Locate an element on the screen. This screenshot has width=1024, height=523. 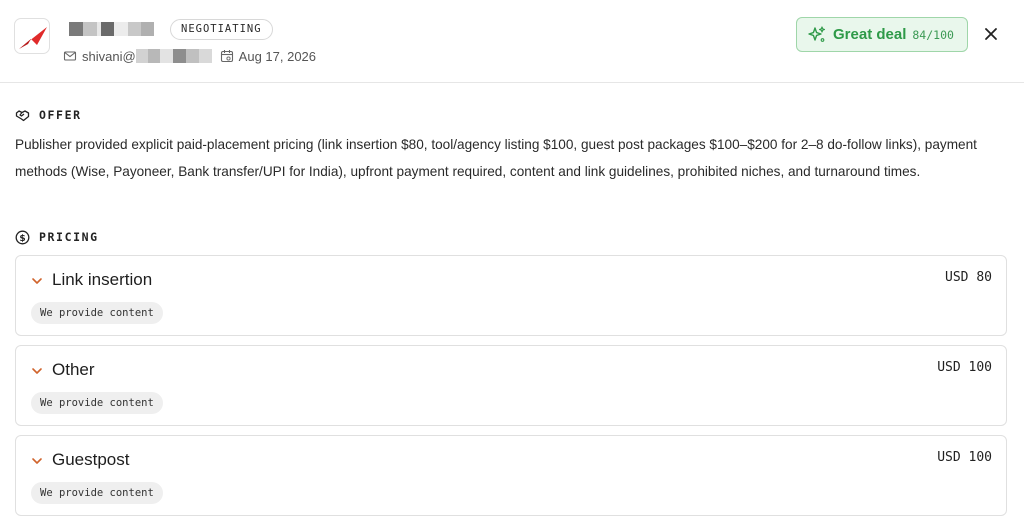
email-text: shivani@ is located at coordinates (109, 56).